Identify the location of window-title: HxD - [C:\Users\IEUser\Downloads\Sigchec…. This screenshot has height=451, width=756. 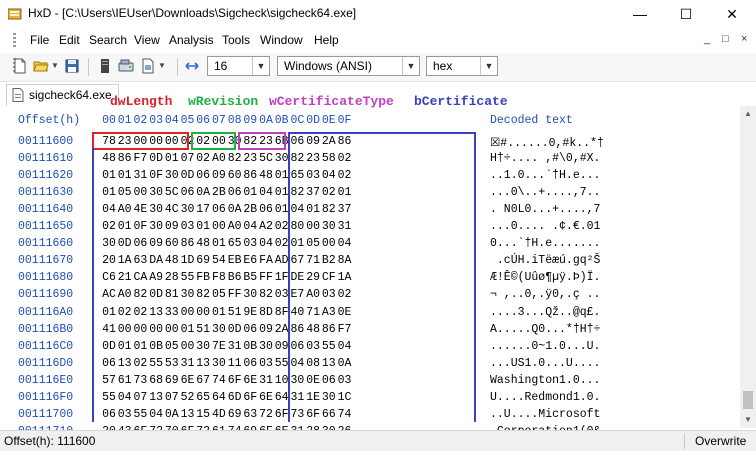
(192, 13).